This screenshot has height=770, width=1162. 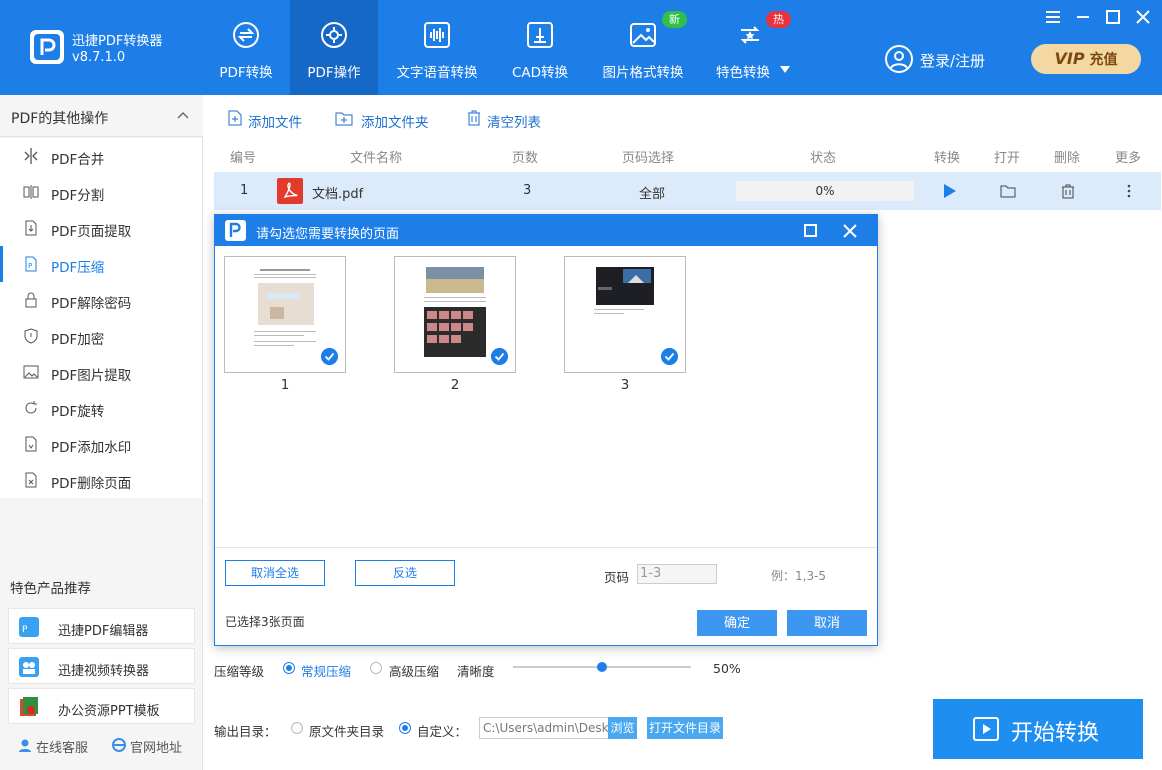 I want to click on selected-info: 已选择3张页面, so click(x=265, y=622).